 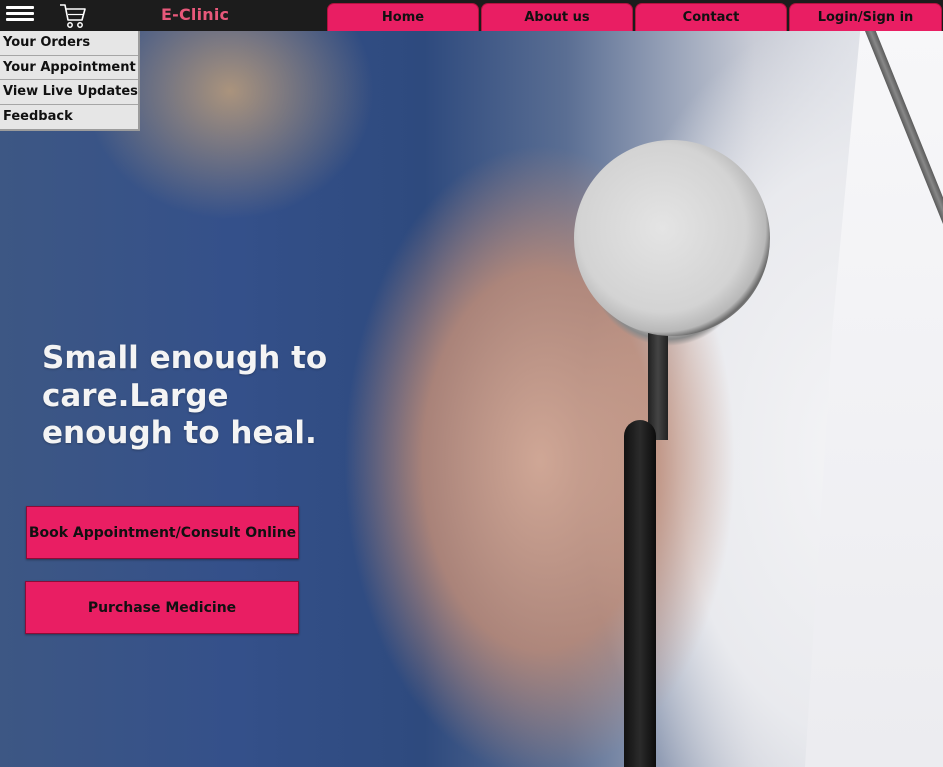 I want to click on nav-tab-contact: Contact, so click(x=711, y=17).